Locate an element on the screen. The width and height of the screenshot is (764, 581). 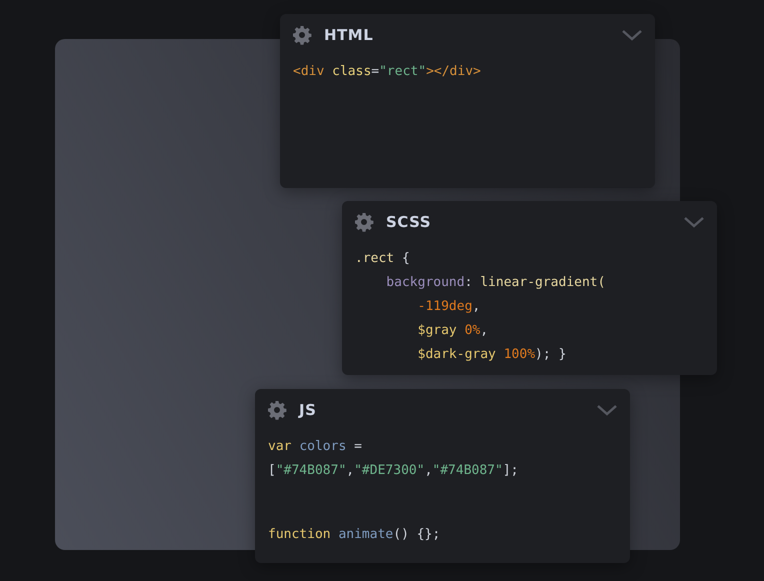
code-line: background: linear-gradient( is located at coordinates (495, 283).